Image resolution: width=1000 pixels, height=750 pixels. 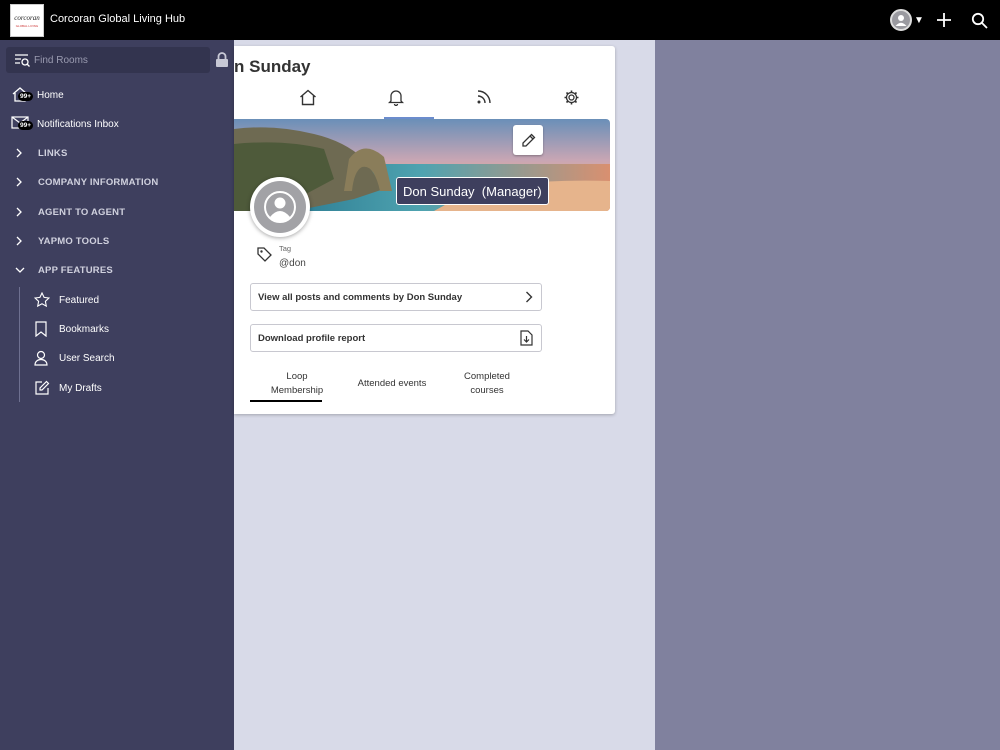 What do you see at coordinates (78, 124) in the screenshot?
I see `sidebar-item-label: Notifications Inbox` at bounding box center [78, 124].